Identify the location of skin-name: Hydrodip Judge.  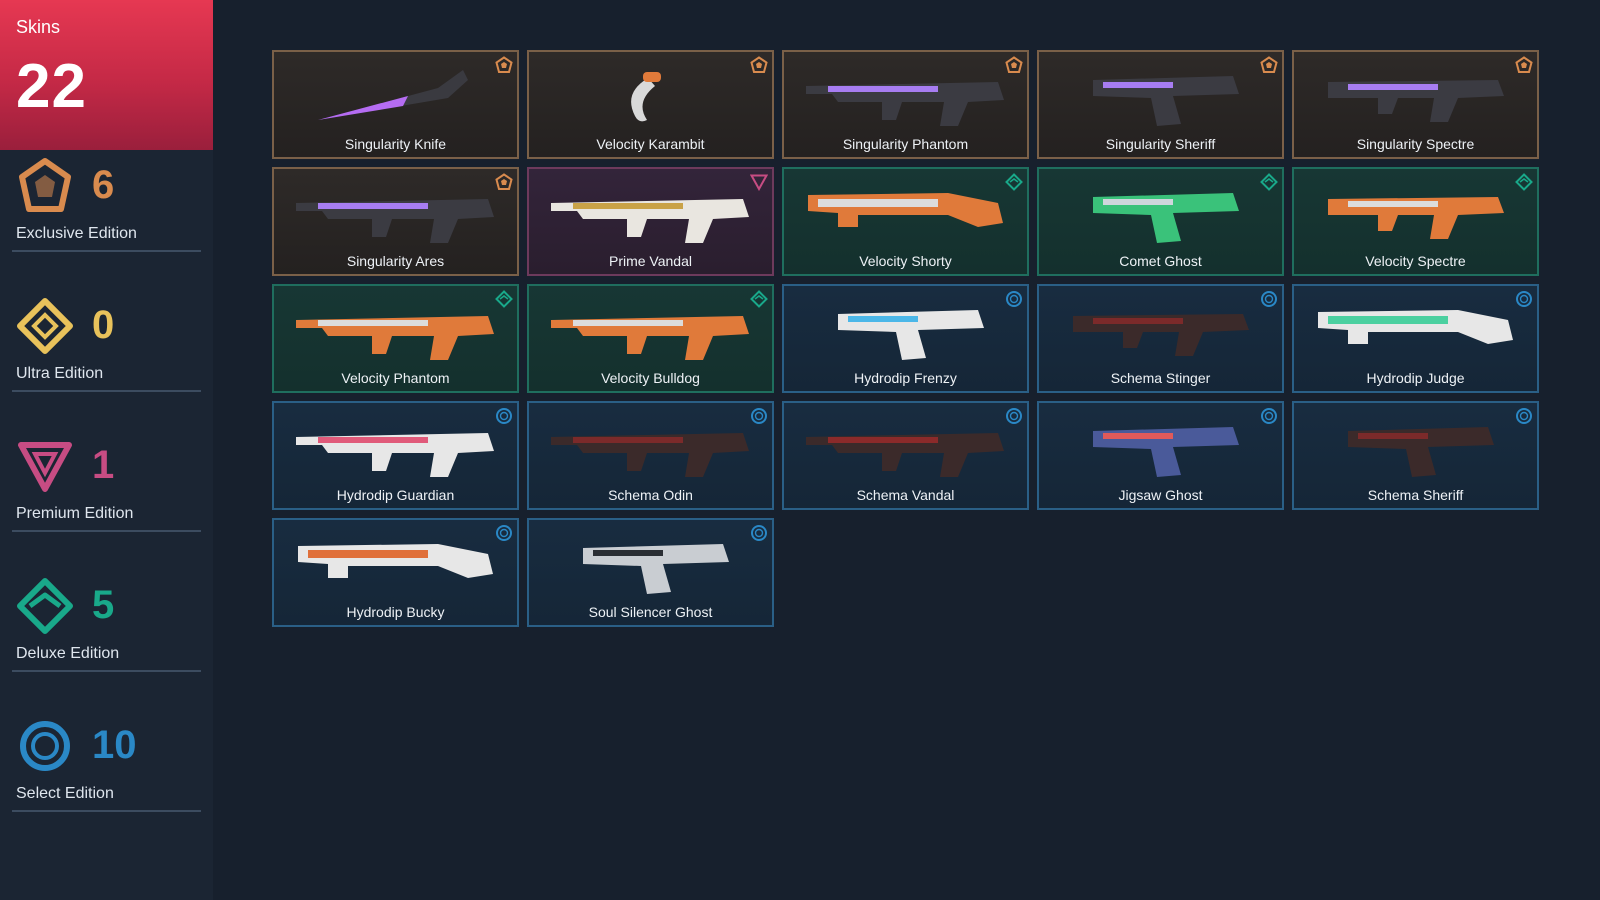
(1415, 378).